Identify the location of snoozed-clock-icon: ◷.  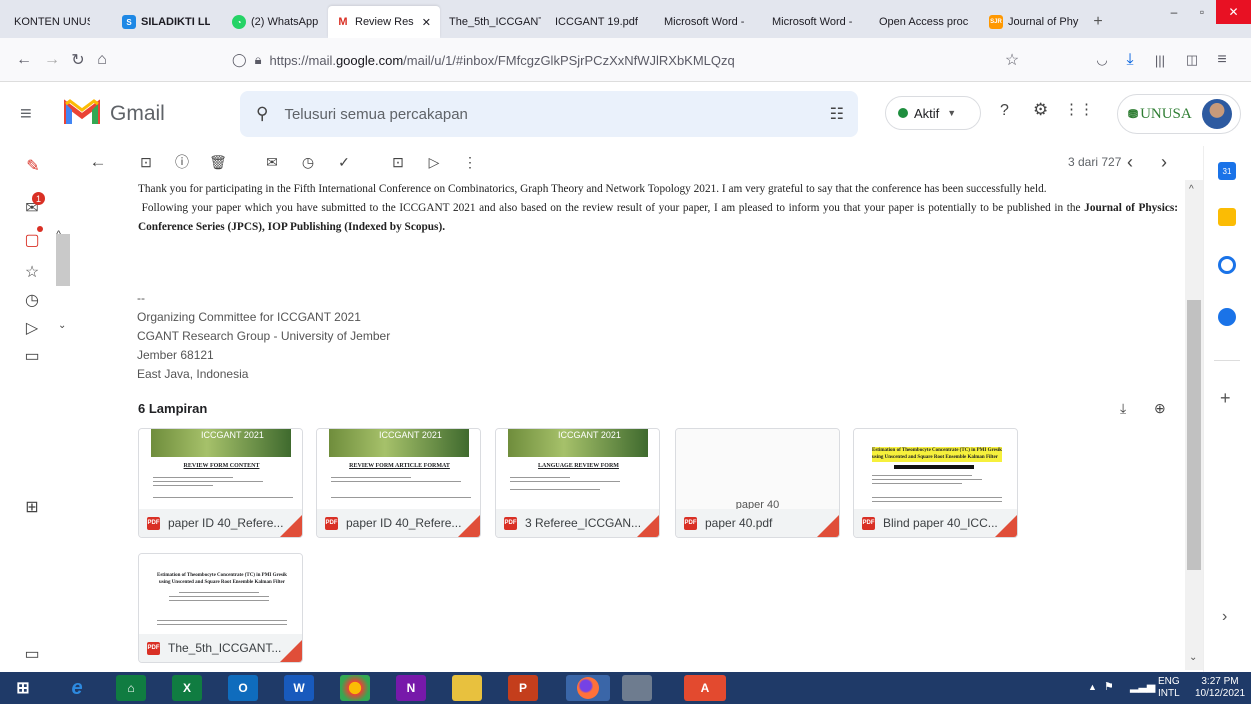
(32, 300).